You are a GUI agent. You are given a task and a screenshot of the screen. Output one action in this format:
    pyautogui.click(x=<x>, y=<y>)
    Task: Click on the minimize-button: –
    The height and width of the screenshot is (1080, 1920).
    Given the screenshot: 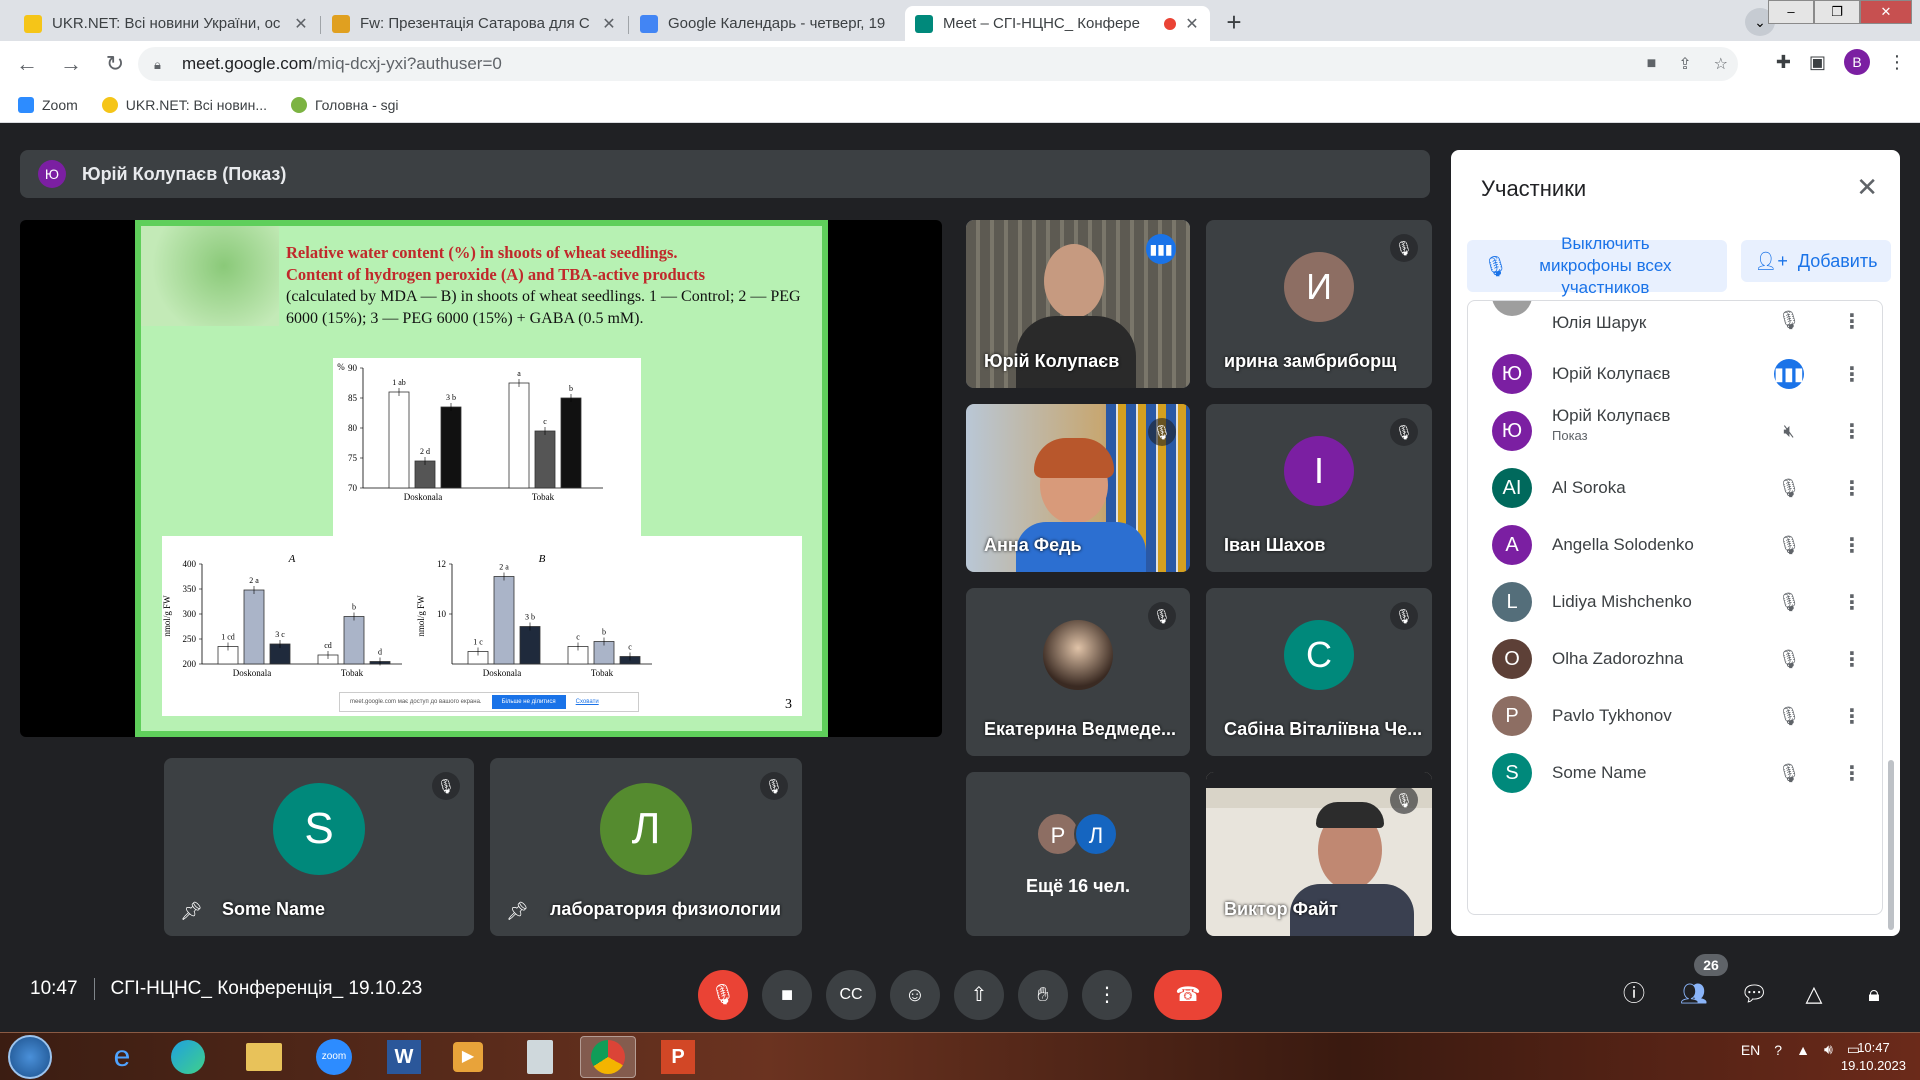 What is the action you would take?
    pyautogui.click(x=1791, y=12)
    